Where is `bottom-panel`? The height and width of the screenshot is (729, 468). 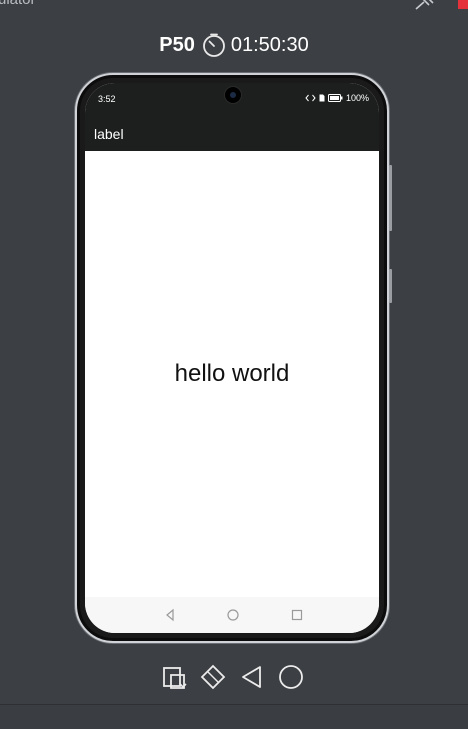 bottom-panel is located at coordinates (234, 717).